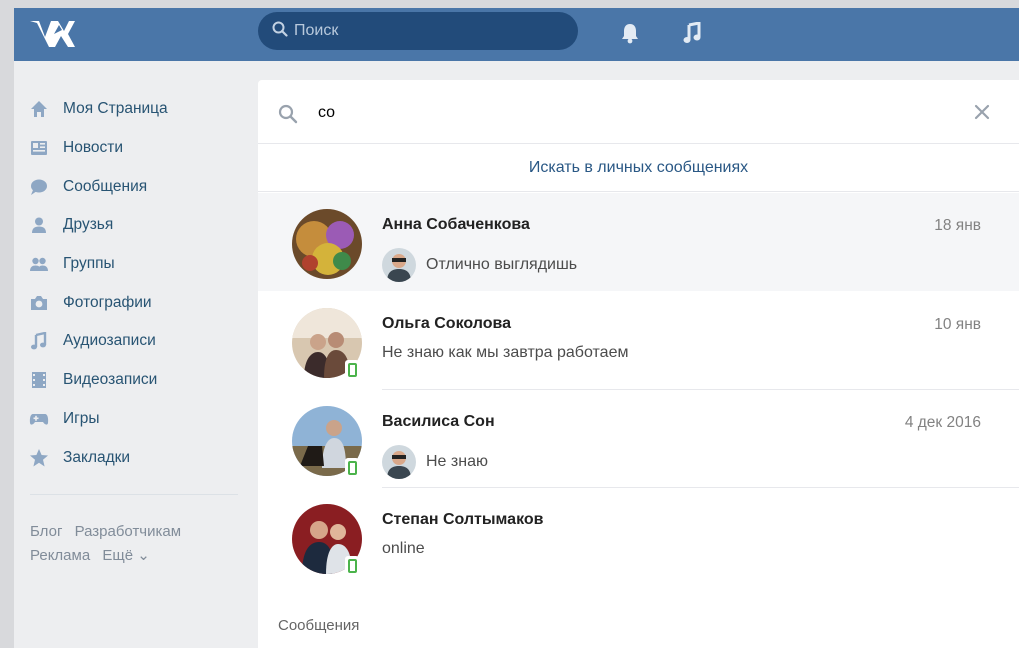 The image size is (1019, 648). Describe the element at coordinates (456, 224) in the screenshot. I see `dialog-name: Анна Собаченкова` at that location.